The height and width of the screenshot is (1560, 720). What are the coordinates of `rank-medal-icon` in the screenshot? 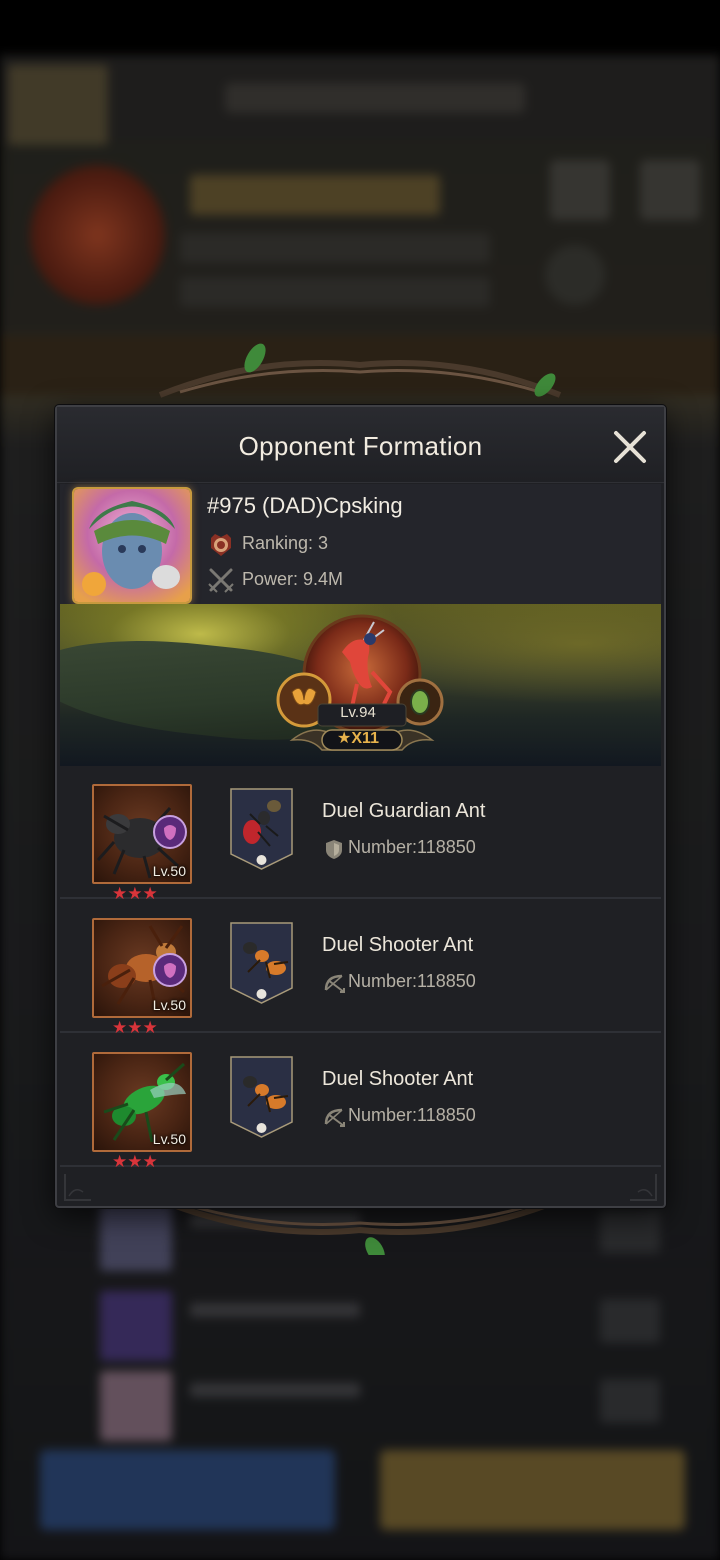 It's located at (221, 545).